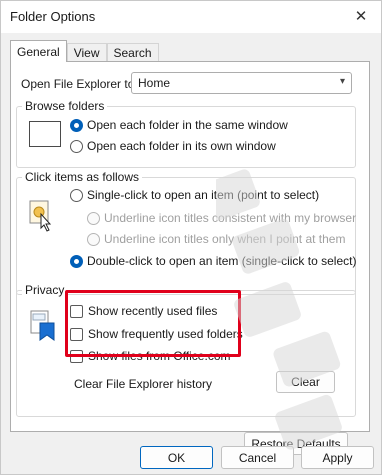 This screenshot has width=382, height=475. I want to click on radio-own-window: Open each folder in its own window, so click(173, 146).